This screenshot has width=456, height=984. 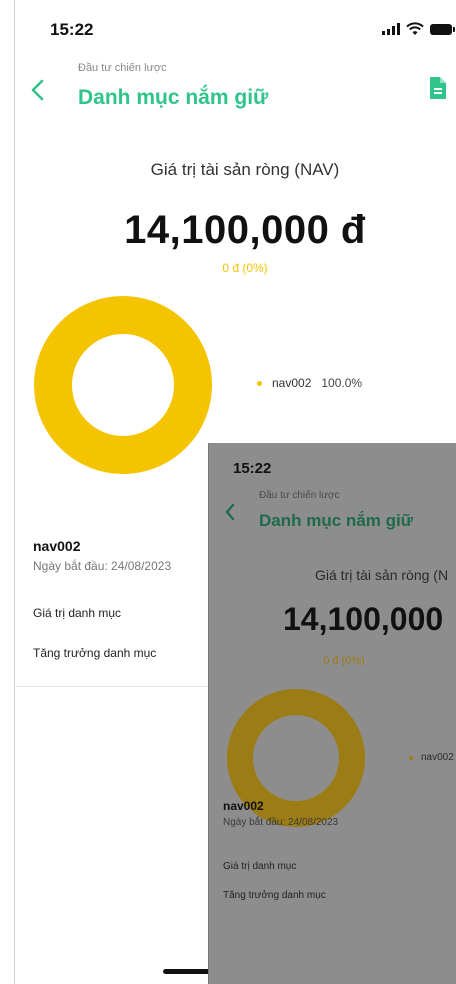 What do you see at coordinates (438, 88) in the screenshot?
I see `document-icon` at bounding box center [438, 88].